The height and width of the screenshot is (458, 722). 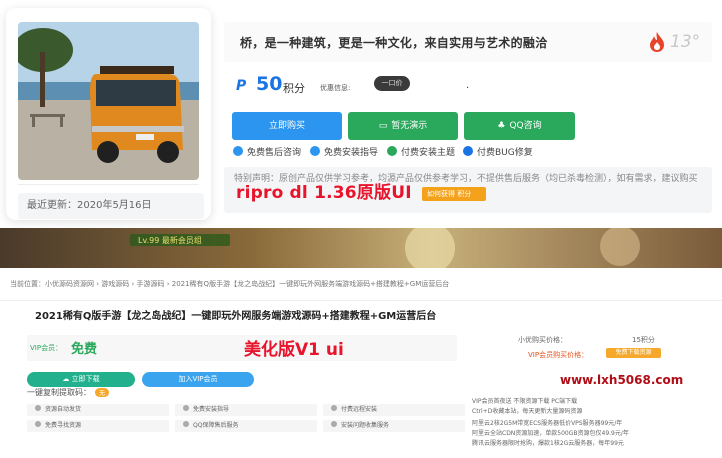 What do you see at coordinates (365, 425) in the screenshot?
I see `service-label: 安装问题收集服务` at bounding box center [365, 425].